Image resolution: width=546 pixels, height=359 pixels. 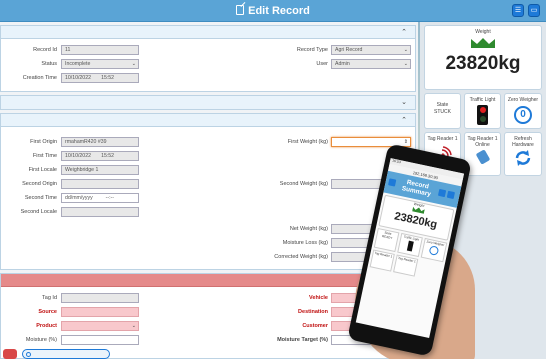 I want to click on zero-weigher-label: Zero Weigher, so click(x=523, y=100).